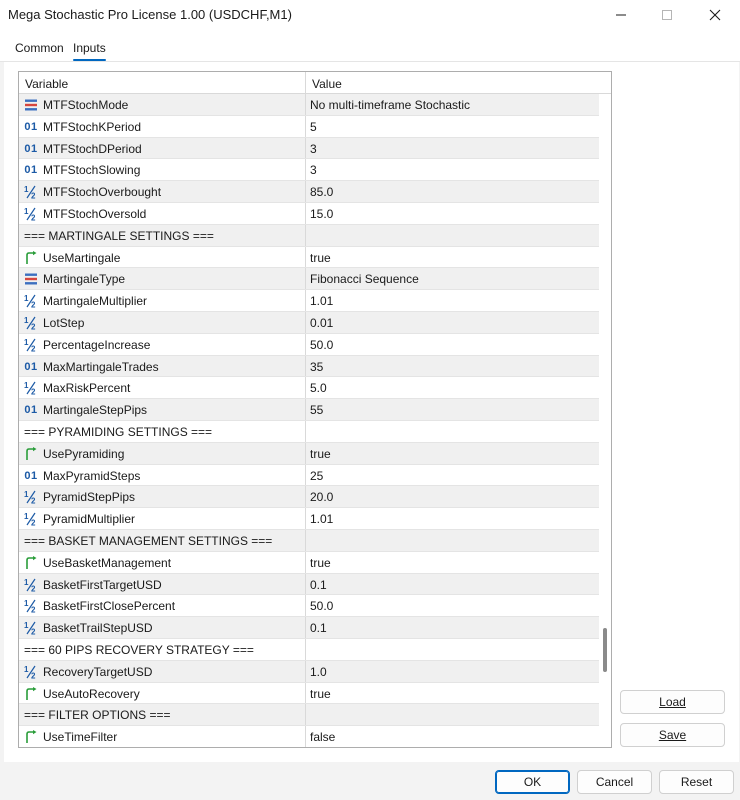 Image resolution: width=740 pixels, height=800 pixels. Describe the element at coordinates (309, 519) in the screenshot. I see `table-row: 1 2 PyramidMultiplier 1.01` at that location.